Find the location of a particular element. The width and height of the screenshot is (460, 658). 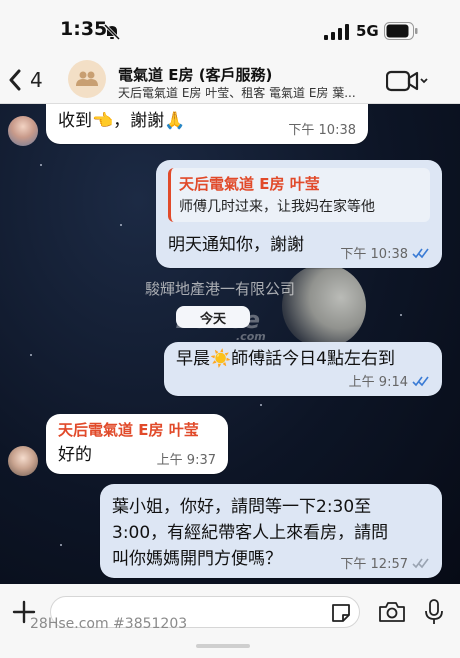

battery-icon is located at coordinates (401, 31).